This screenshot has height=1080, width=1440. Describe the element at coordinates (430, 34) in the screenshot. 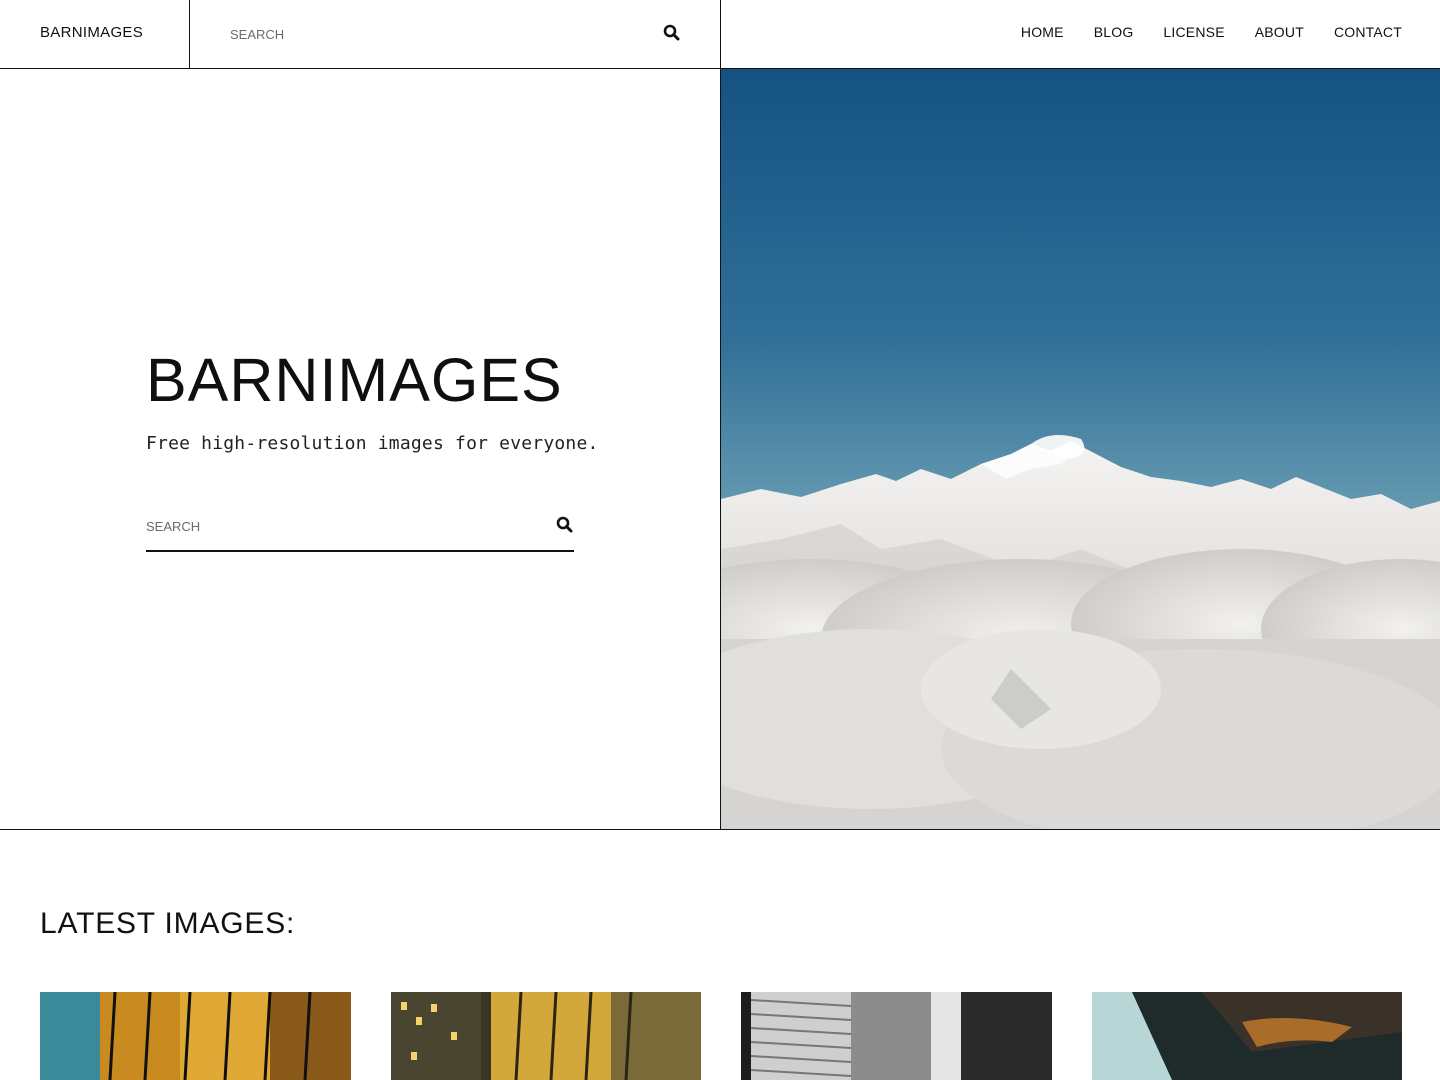

I see `header-search-input` at that location.